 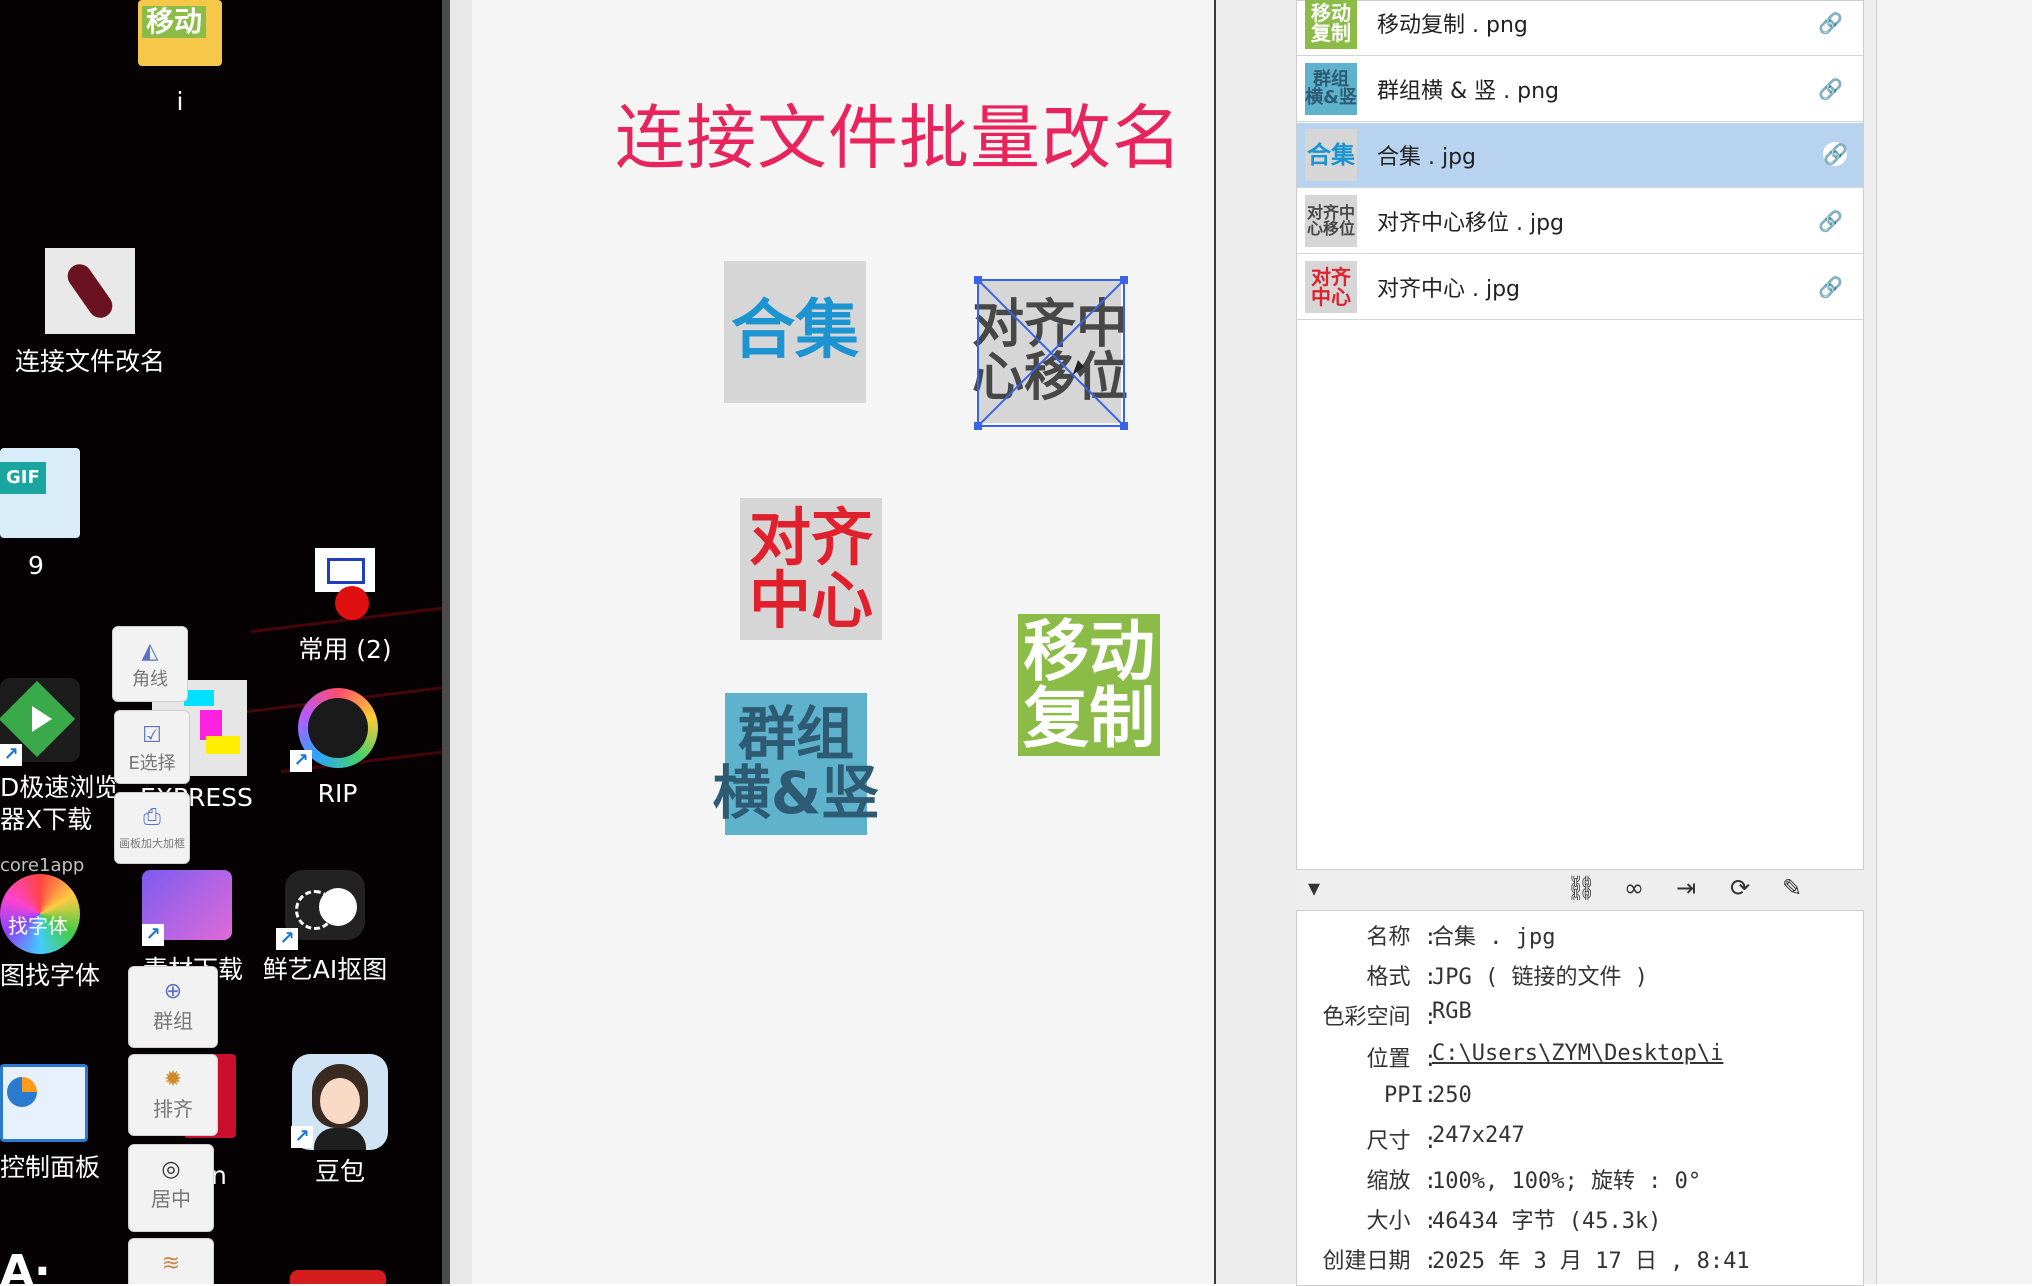 I want to click on artboard-frame-icon: ⎙, so click(x=152, y=817).